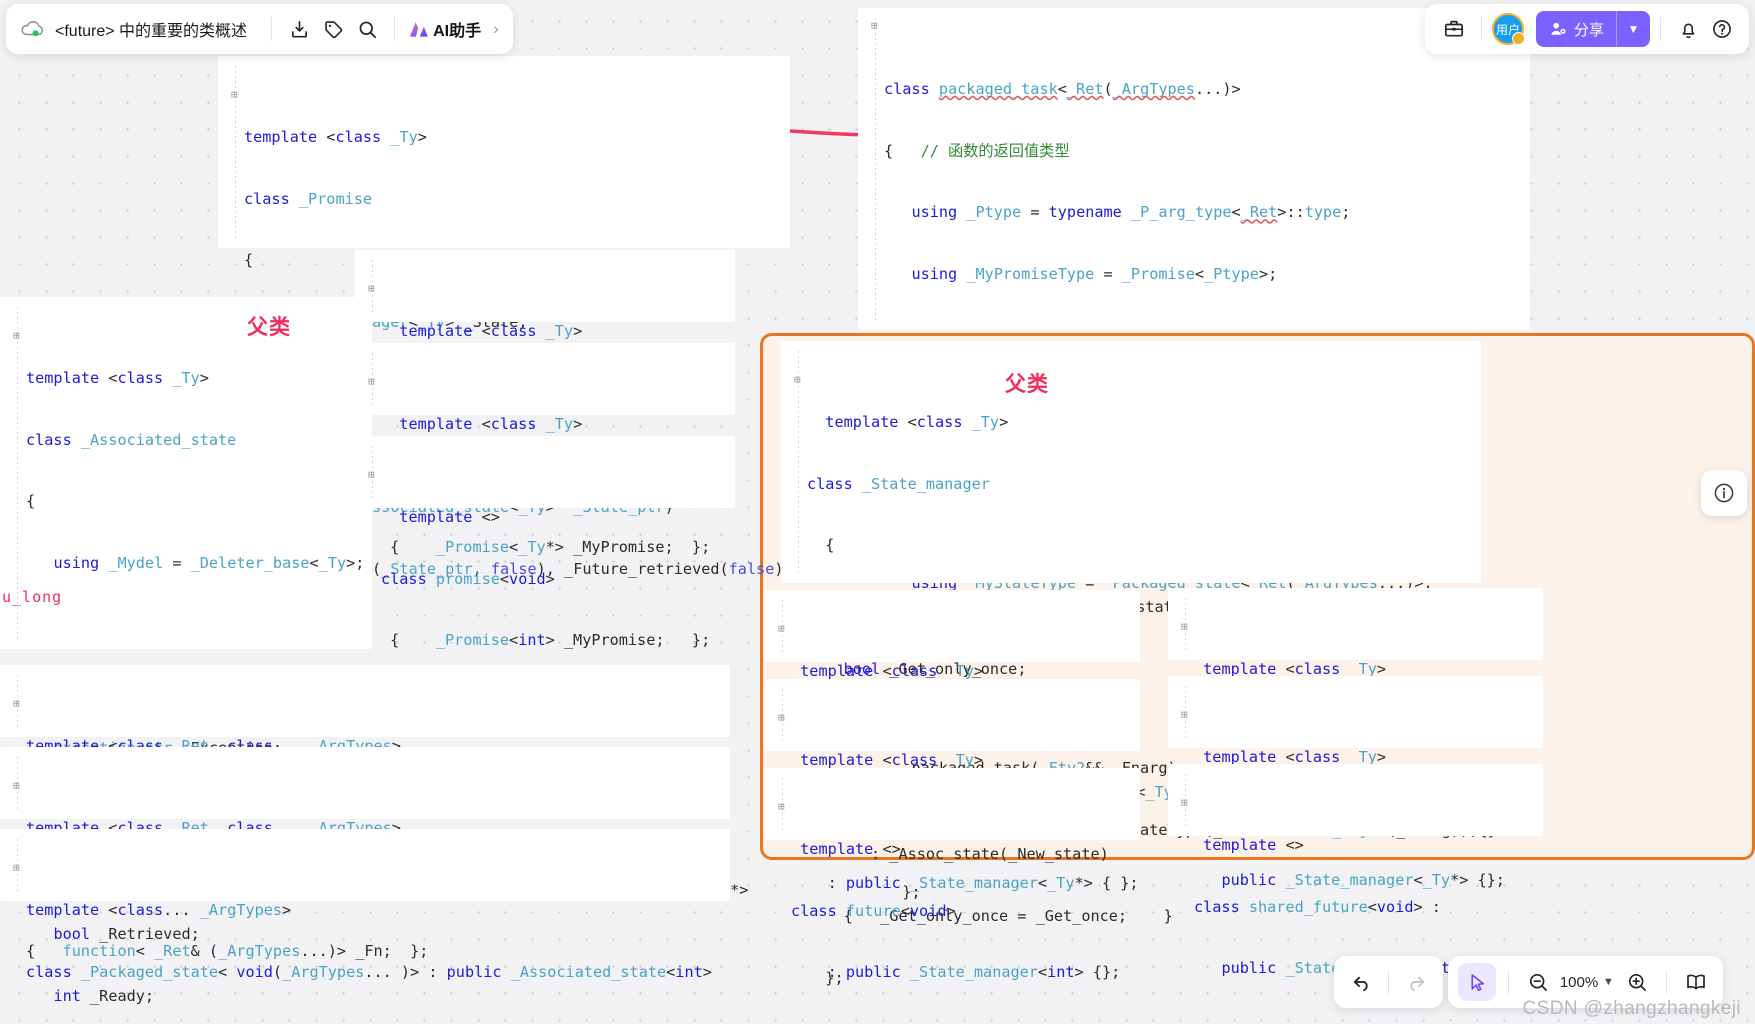 This screenshot has width=1755, height=1024. I want to click on download-box-icon, so click(299, 29).